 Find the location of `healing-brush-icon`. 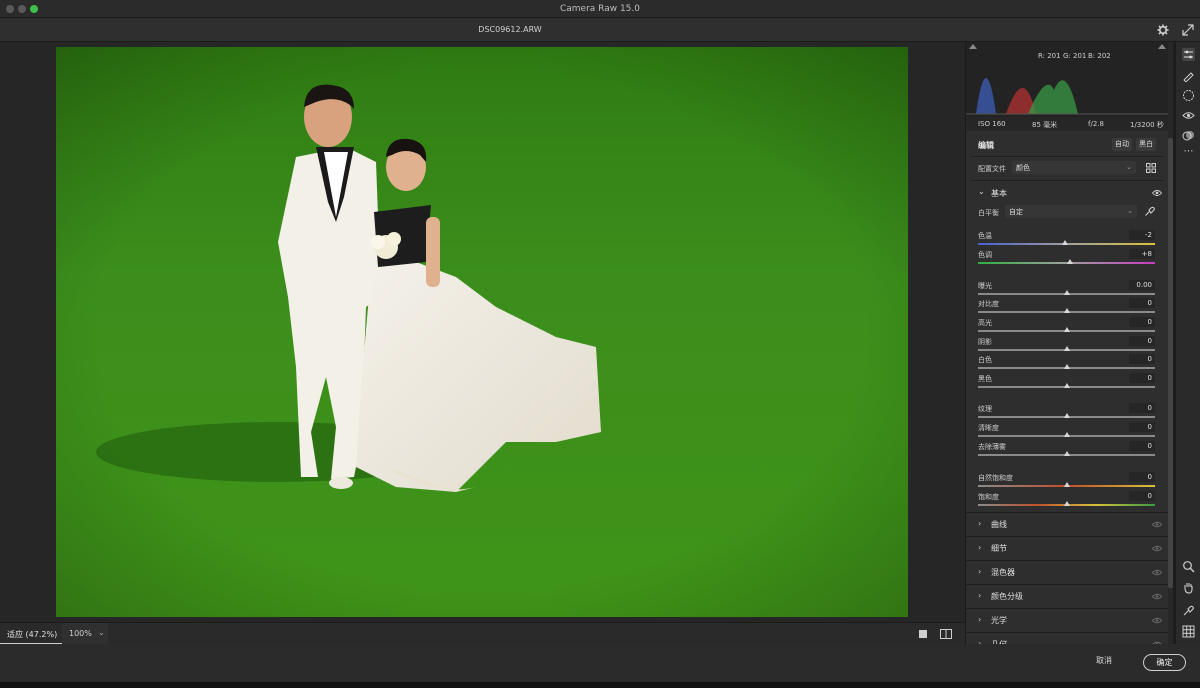

healing-brush-icon is located at coordinates (1188, 75).